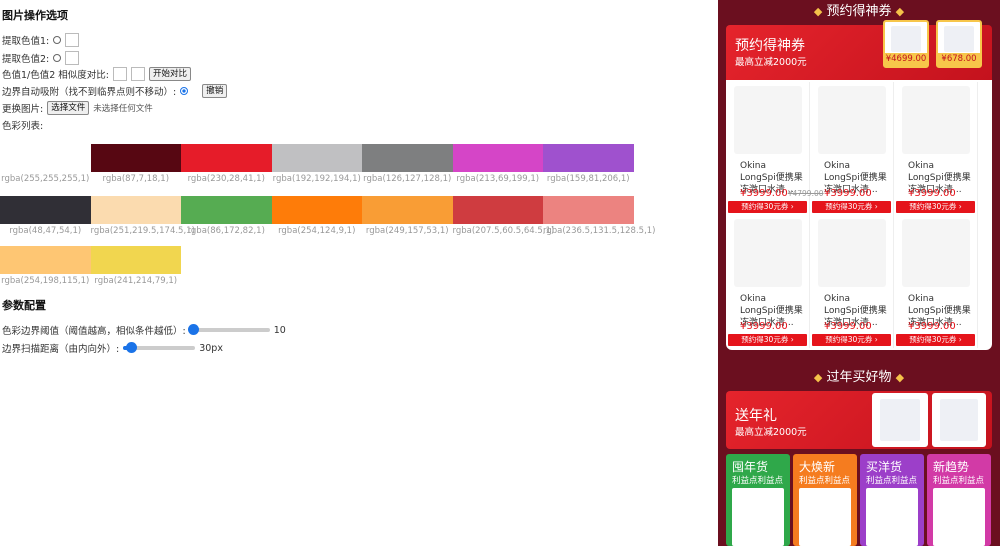 Image resolution: width=1000 pixels, height=546 pixels. Describe the element at coordinates (45, 281) in the screenshot. I see `swatch-label: rgba(254,198,115,1)` at that location.